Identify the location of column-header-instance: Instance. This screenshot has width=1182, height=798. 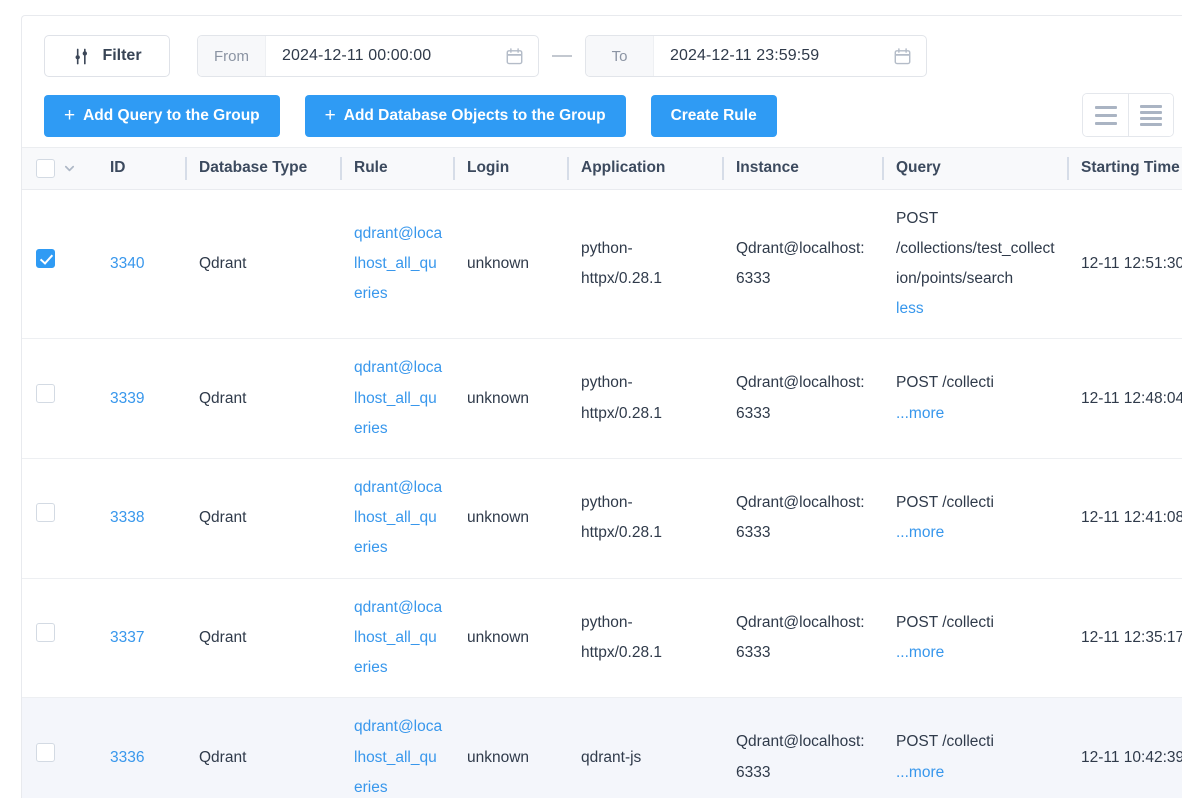
(802, 169).